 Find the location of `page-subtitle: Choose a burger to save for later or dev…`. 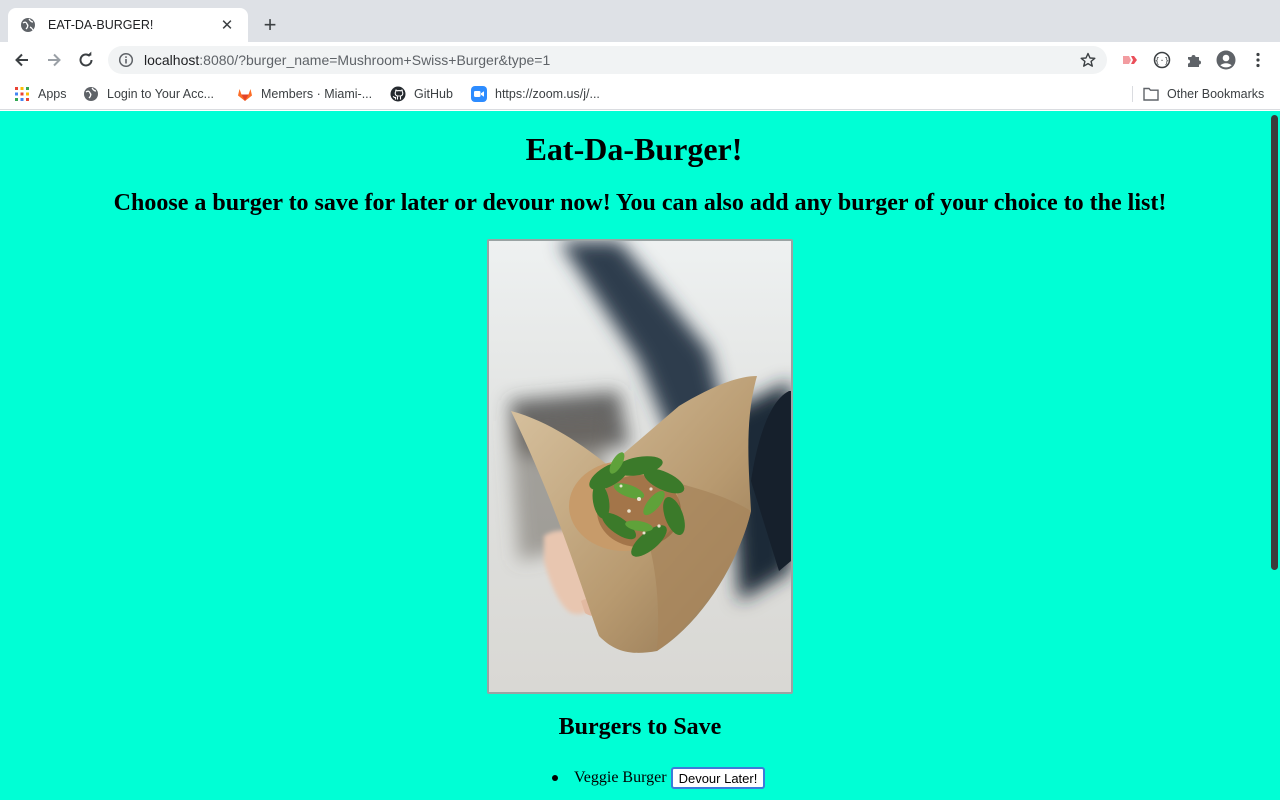

page-subtitle: Choose a burger to save for later or dev… is located at coordinates (640, 203).